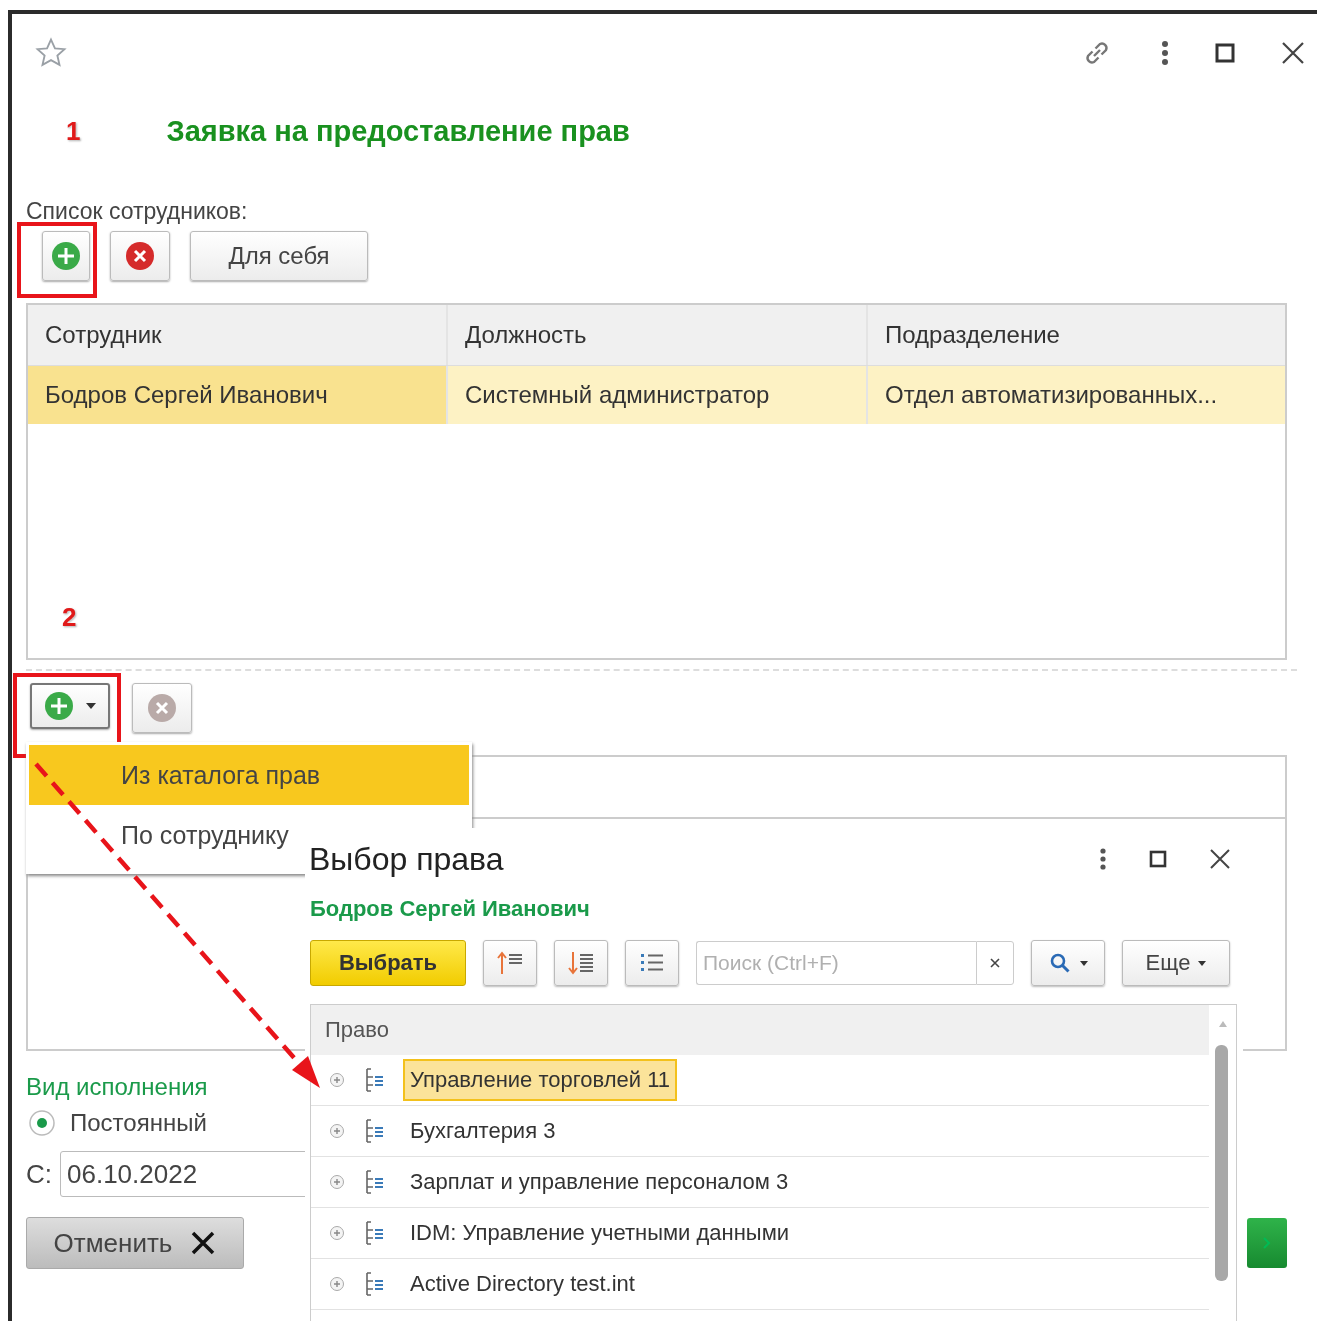 Image resolution: width=1317 pixels, height=1321 pixels. Describe the element at coordinates (135, 1243) in the screenshot. I see `cancel-button: Отменить` at that location.